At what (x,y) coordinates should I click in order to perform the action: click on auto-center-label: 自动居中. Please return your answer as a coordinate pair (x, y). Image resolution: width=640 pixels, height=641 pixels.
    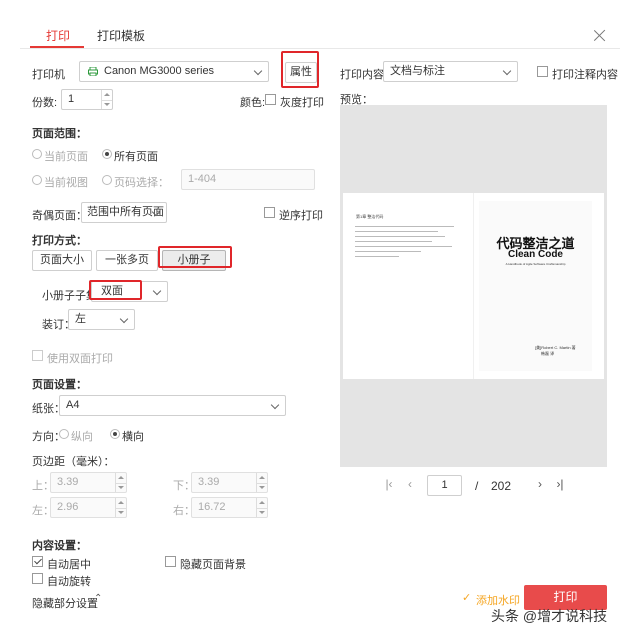
    Looking at the image, I should click on (69, 565).